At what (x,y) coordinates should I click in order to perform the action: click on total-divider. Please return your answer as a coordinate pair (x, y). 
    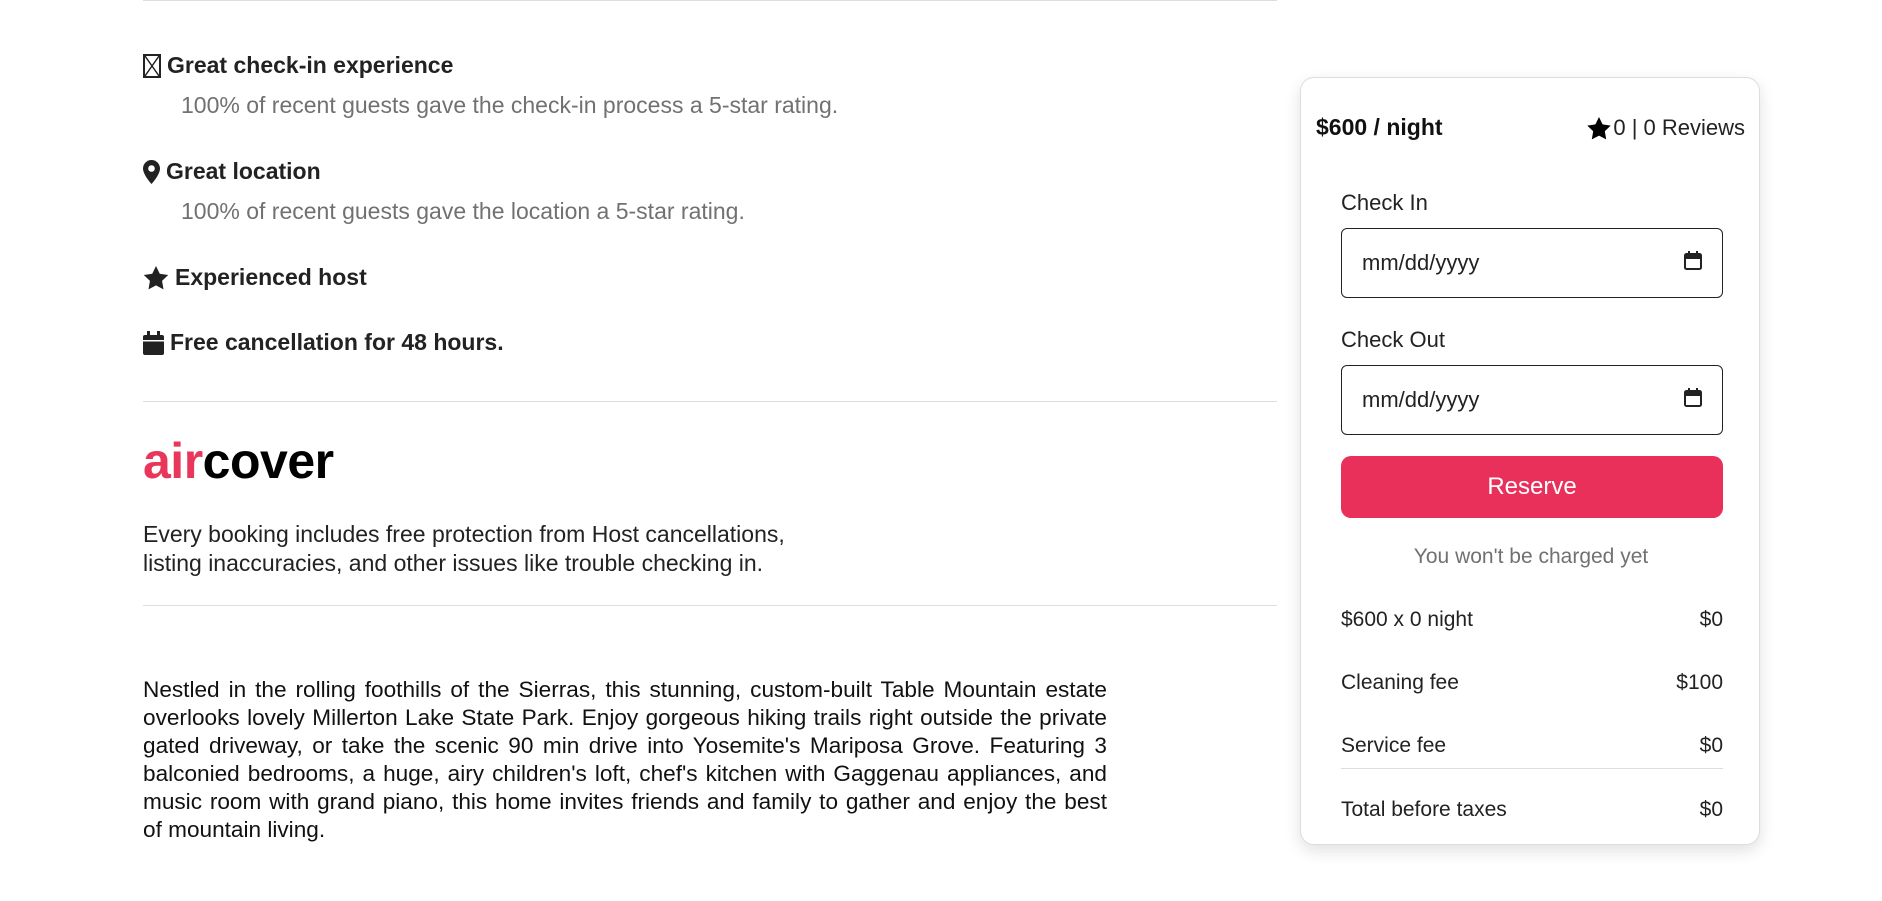
    Looking at the image, I should click on (1532, 768).